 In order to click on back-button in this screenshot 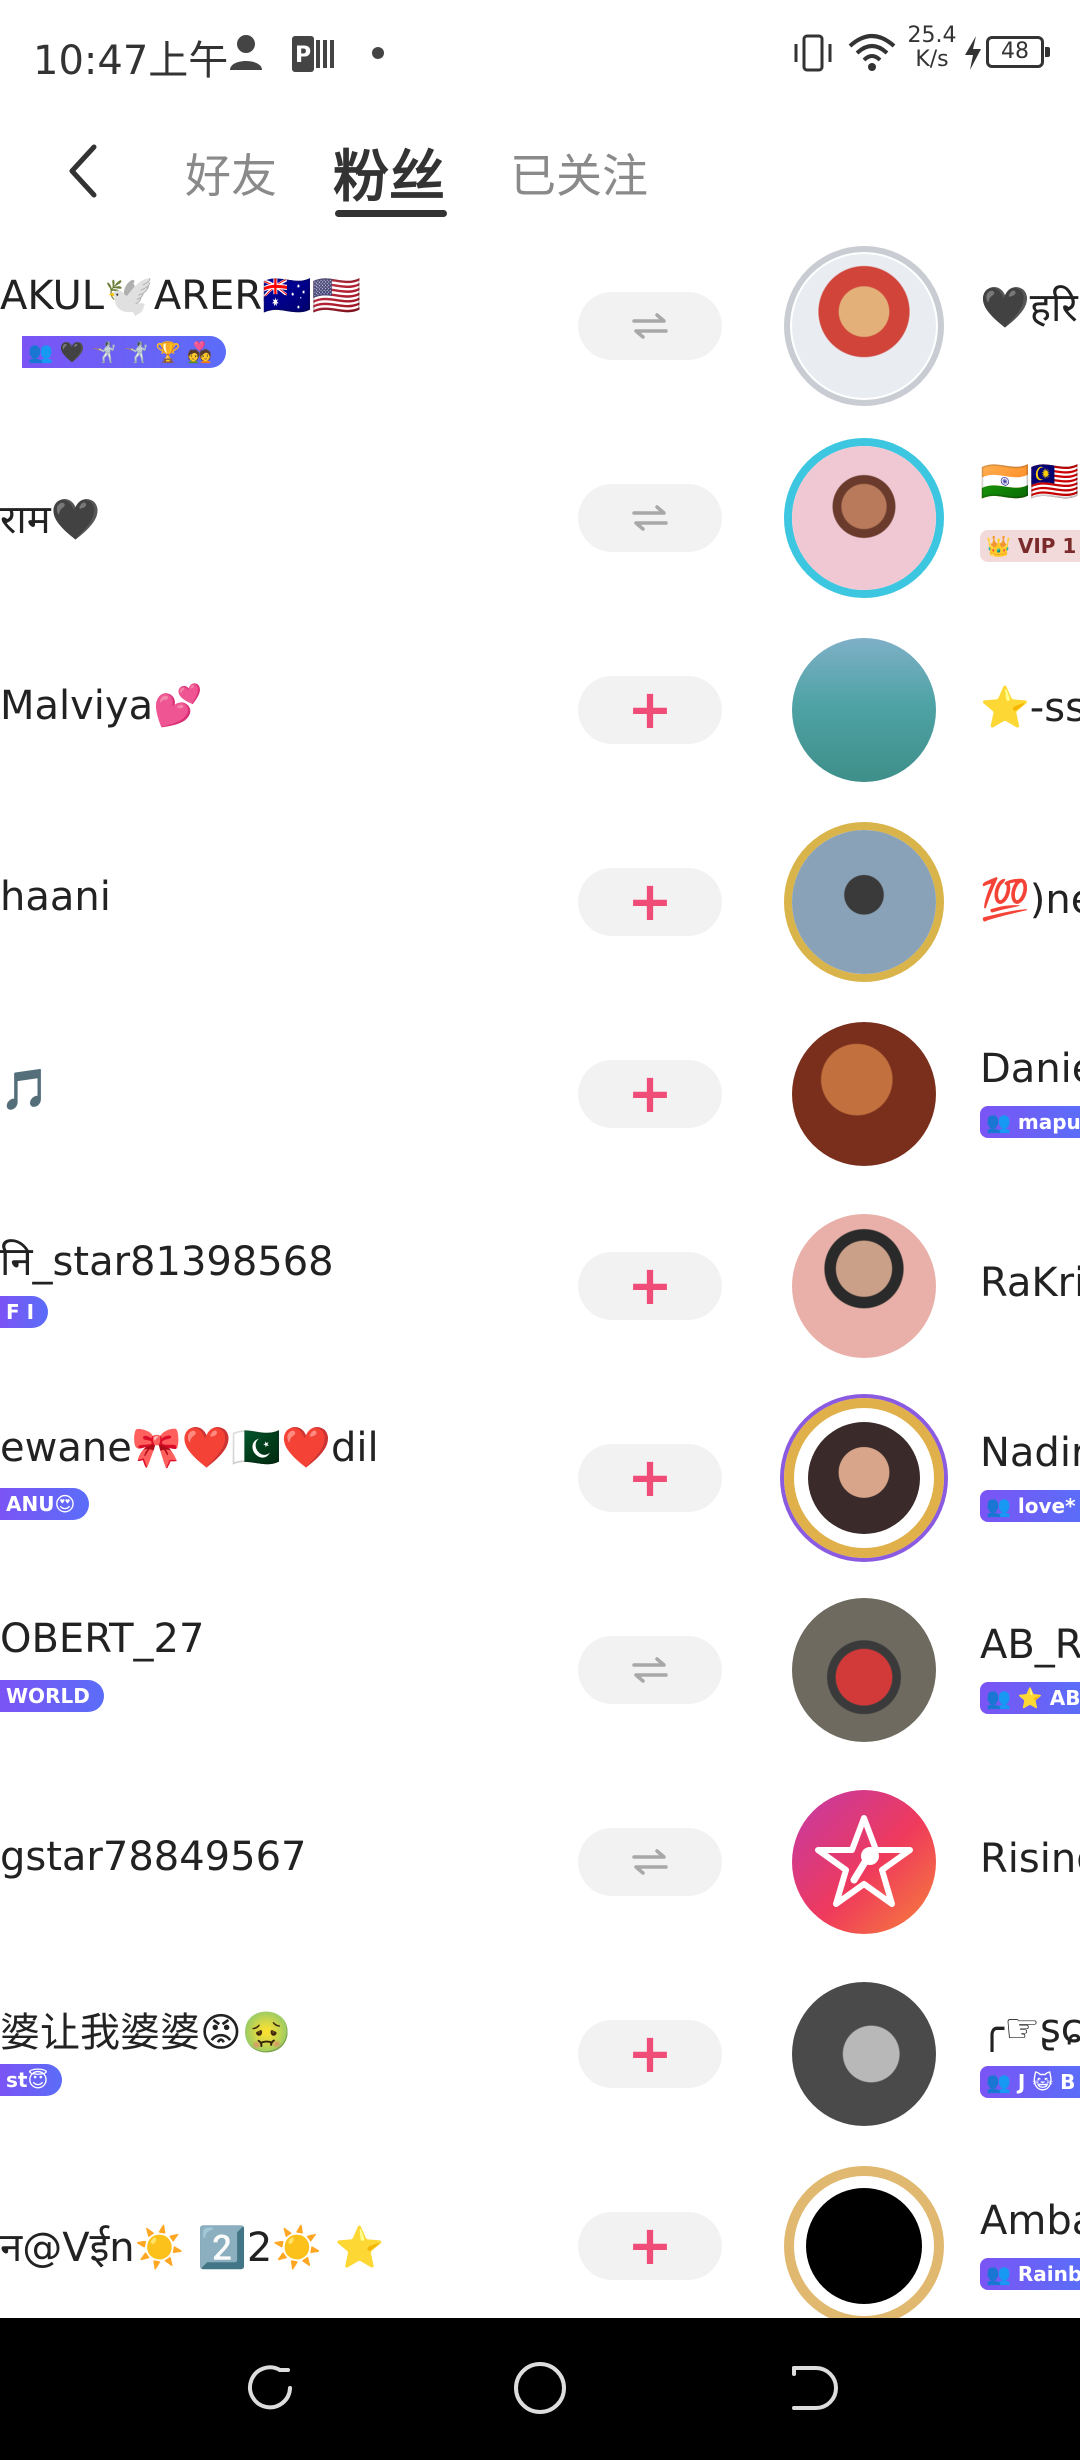, I will do `click(82, 171)`.